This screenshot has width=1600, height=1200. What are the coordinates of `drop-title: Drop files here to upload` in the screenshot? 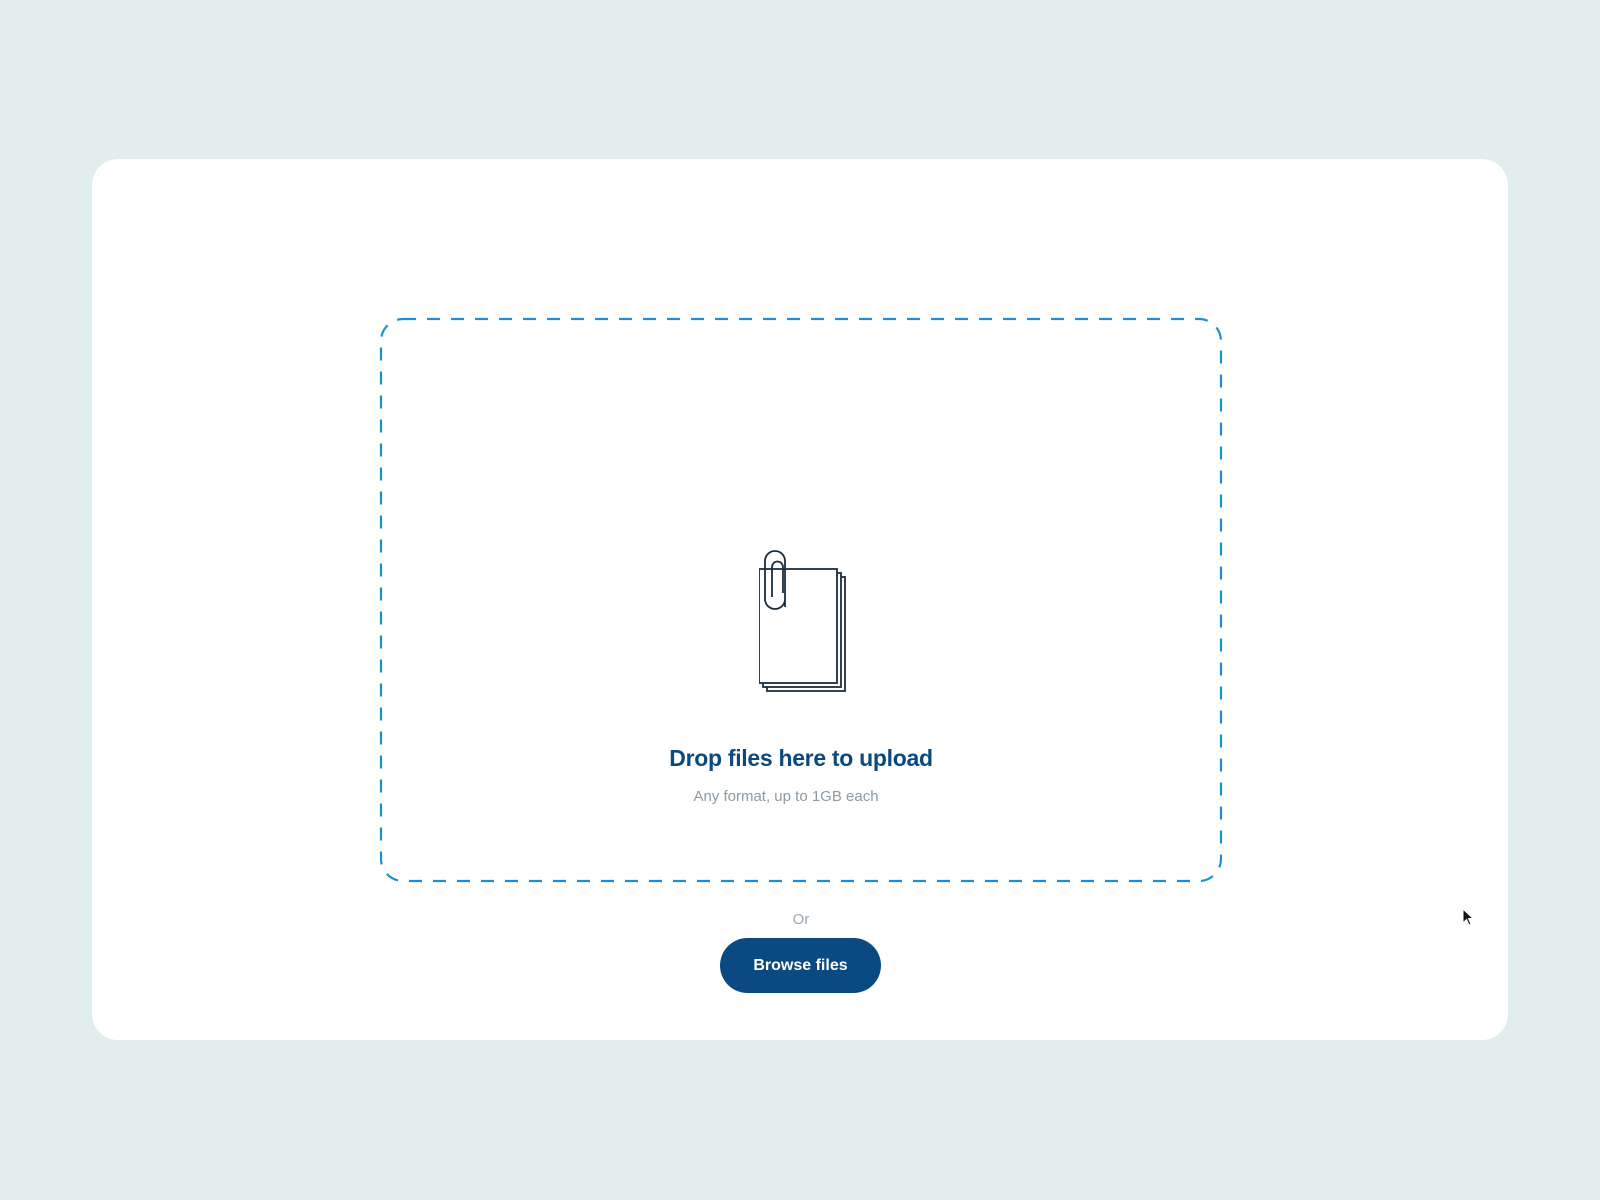 It's located at (801, 758).